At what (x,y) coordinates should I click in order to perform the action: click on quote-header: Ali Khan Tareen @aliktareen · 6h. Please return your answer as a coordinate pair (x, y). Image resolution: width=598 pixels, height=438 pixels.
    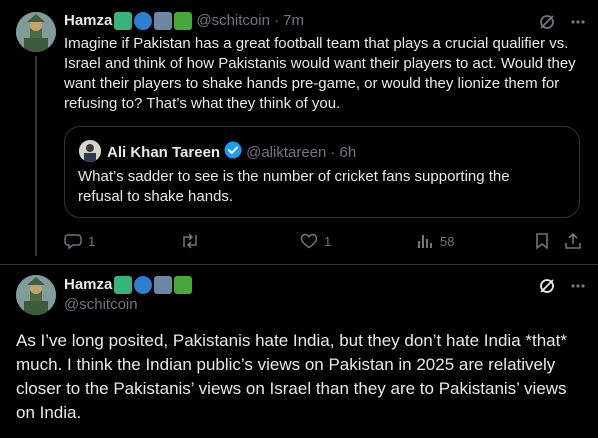
    Looking at the image, I should click on (231, 153).